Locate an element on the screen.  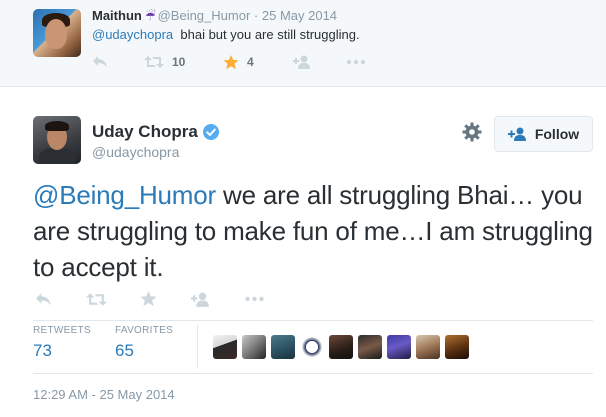
reply-tweet-header: Maithun ☔ @Being_Humor · 25 May 2014 is located at coordinates (214, 15).